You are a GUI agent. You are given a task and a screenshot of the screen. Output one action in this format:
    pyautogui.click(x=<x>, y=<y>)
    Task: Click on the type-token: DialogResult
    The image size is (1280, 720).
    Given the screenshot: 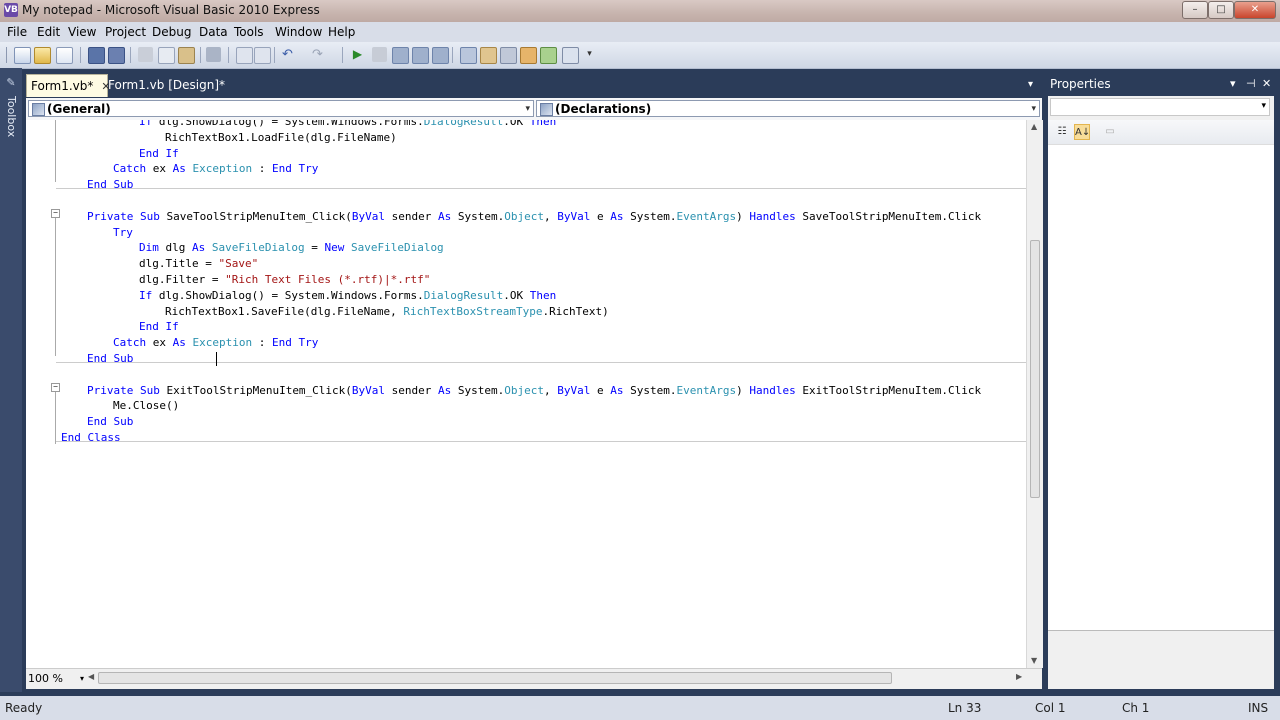 What is the action you would take?
    pyautogui.click(x=463, y=124)
    